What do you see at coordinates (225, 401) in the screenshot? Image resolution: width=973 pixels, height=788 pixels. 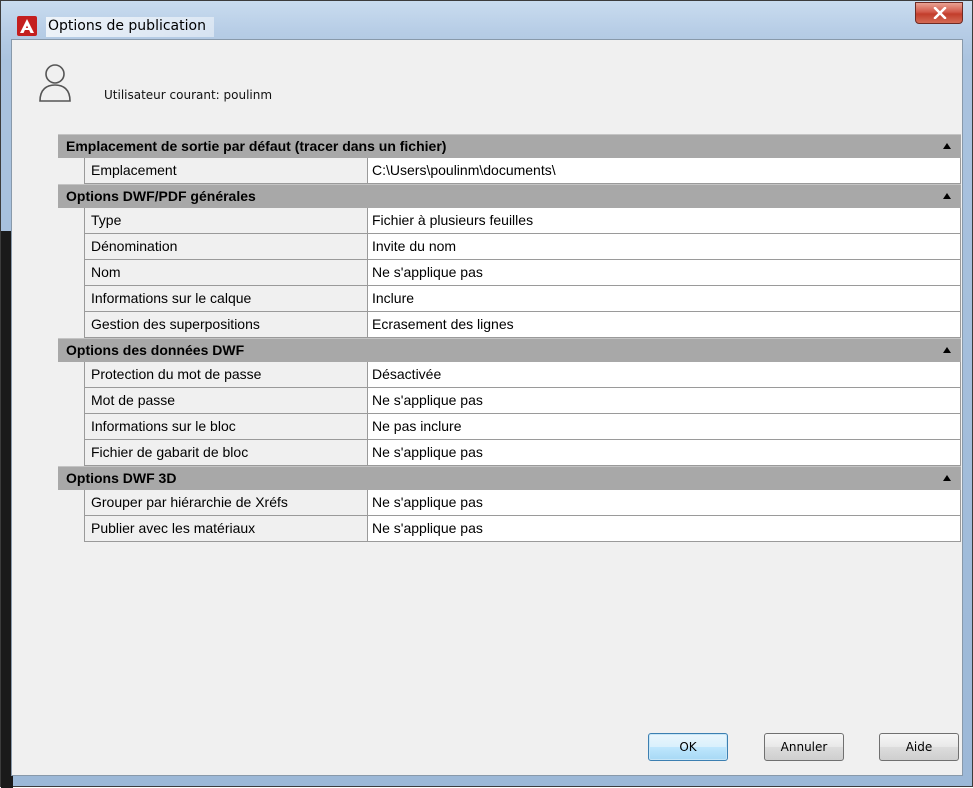 I see `property-name: Mot de passe` at bounding box center [225, 401].